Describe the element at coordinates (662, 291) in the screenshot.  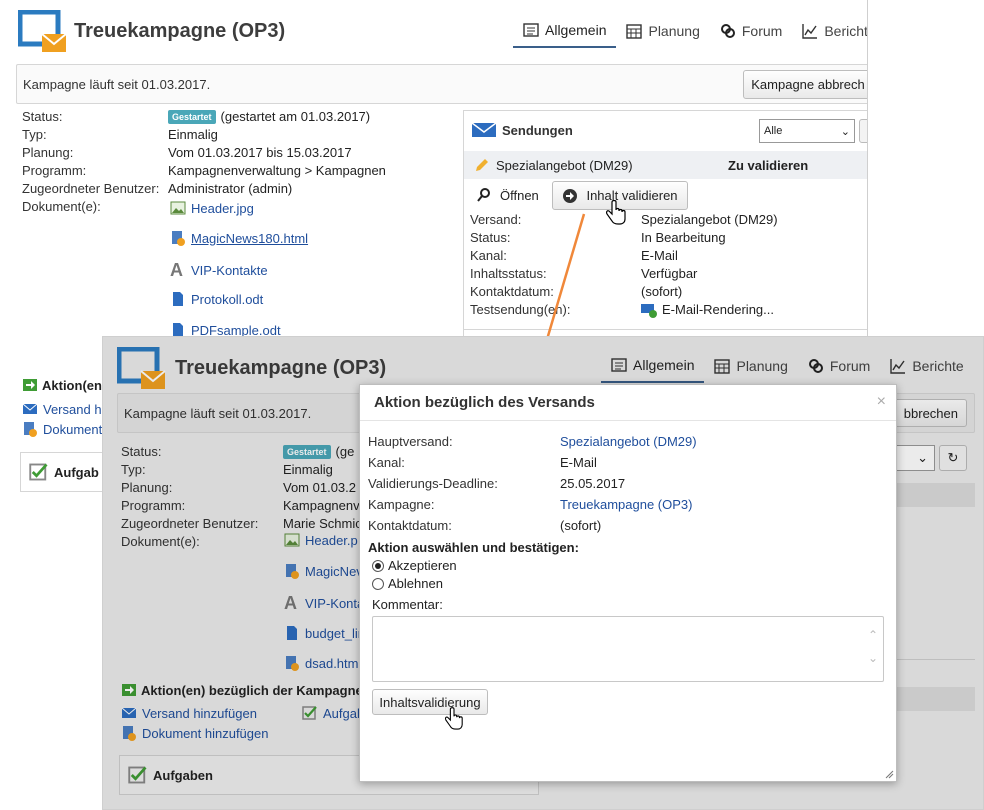
I see `detail-value: (sofort)` at that location.